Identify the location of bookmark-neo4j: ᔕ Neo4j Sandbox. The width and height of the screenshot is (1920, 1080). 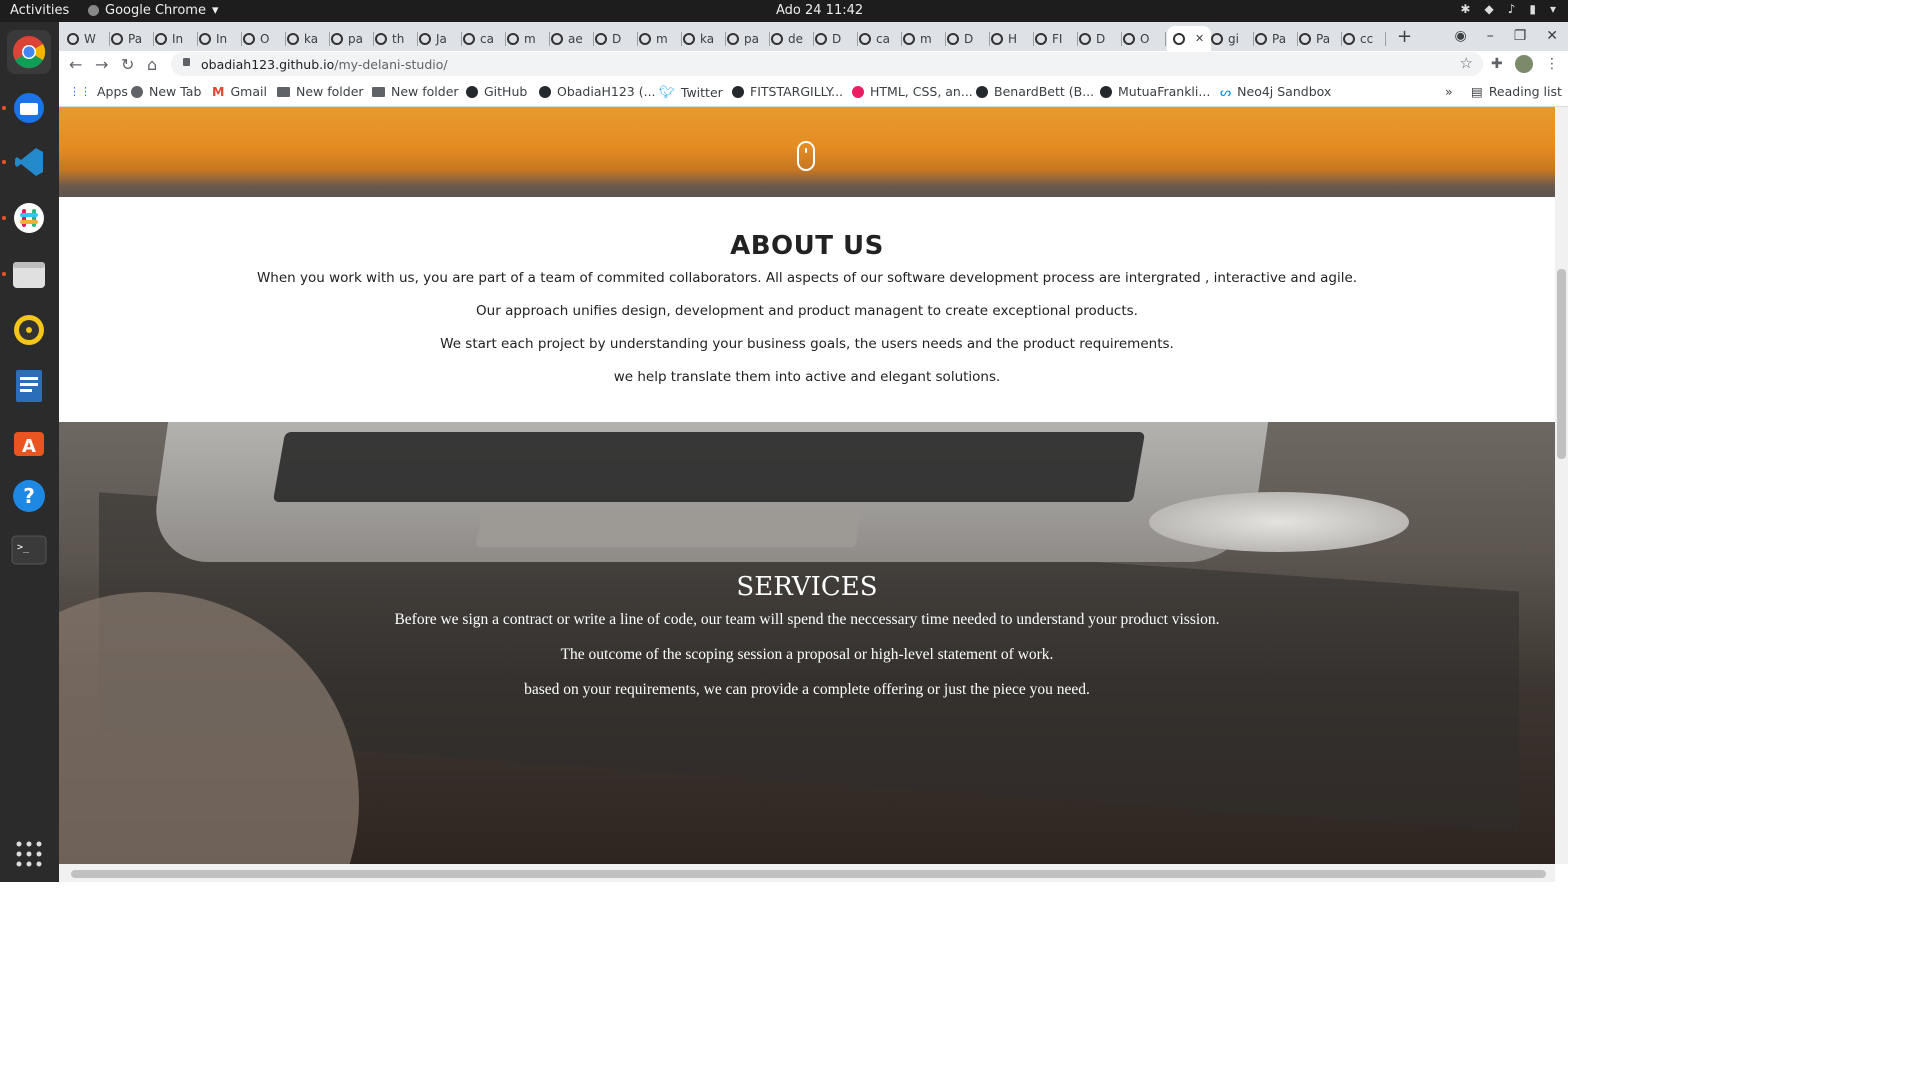
(1275, 91).